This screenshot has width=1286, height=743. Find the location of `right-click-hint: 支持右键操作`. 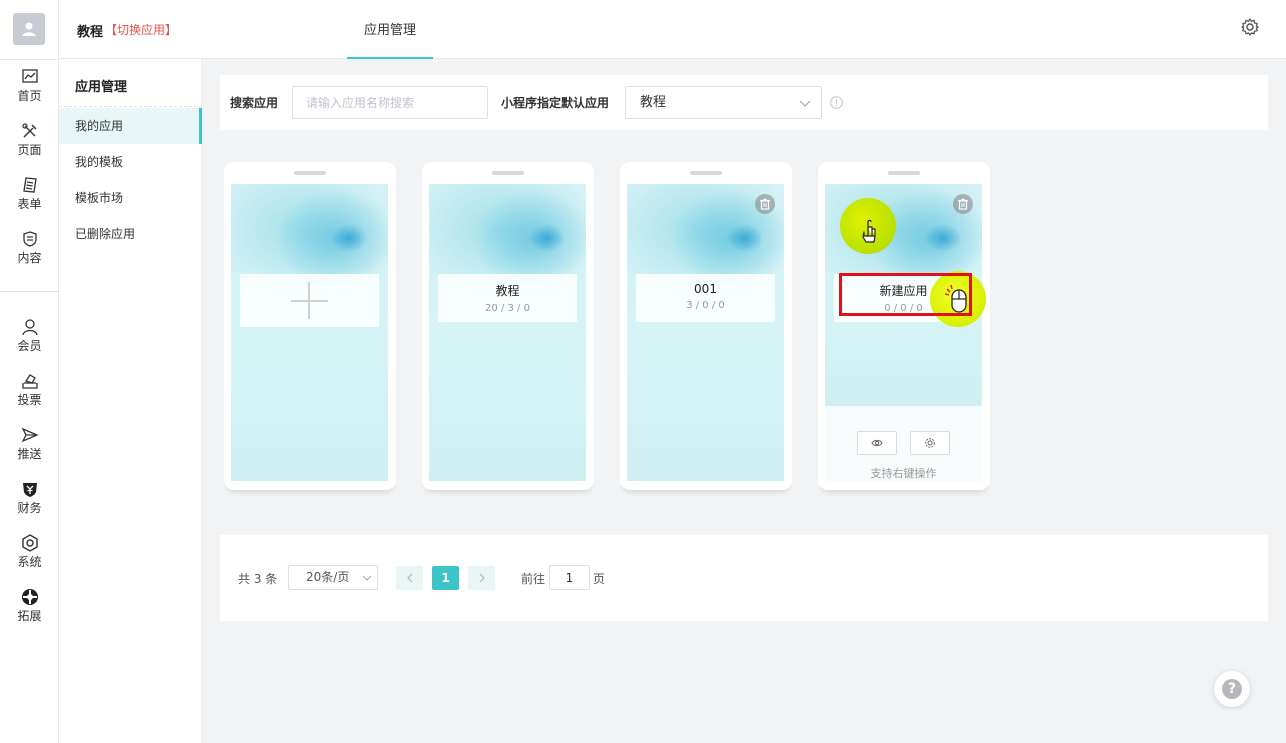

right-click-hint: 支持右键操作 is located at coordinates (903, 473).